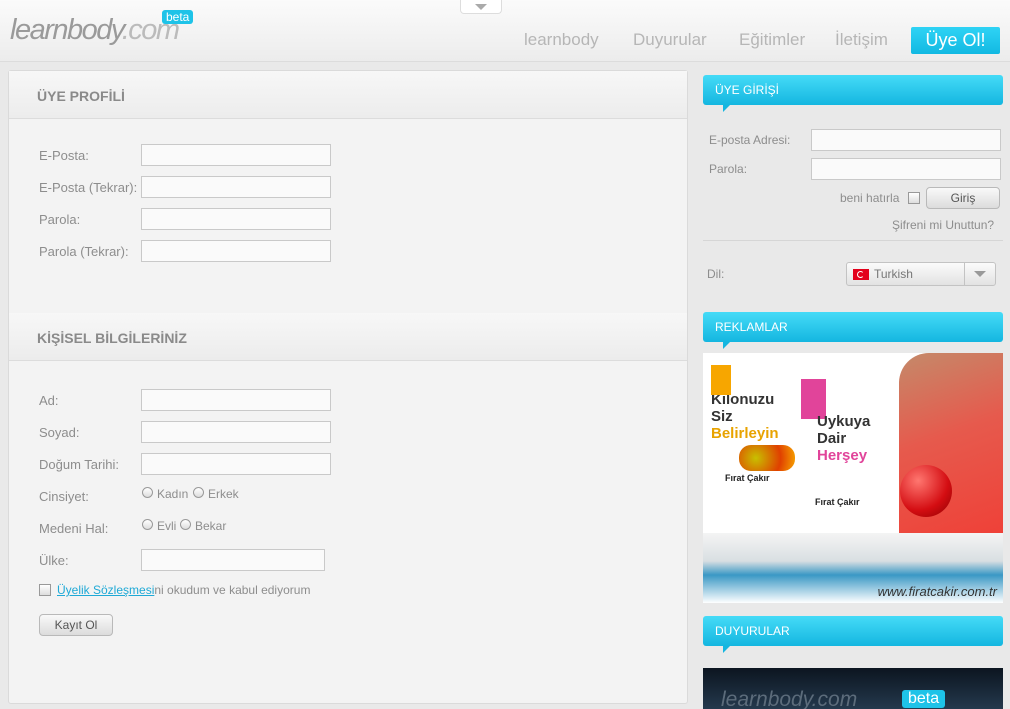 The width and height of the screenshot is (1010, 709). I want to click on login-email-label: E-posta Adresi:, so click(750, 140).